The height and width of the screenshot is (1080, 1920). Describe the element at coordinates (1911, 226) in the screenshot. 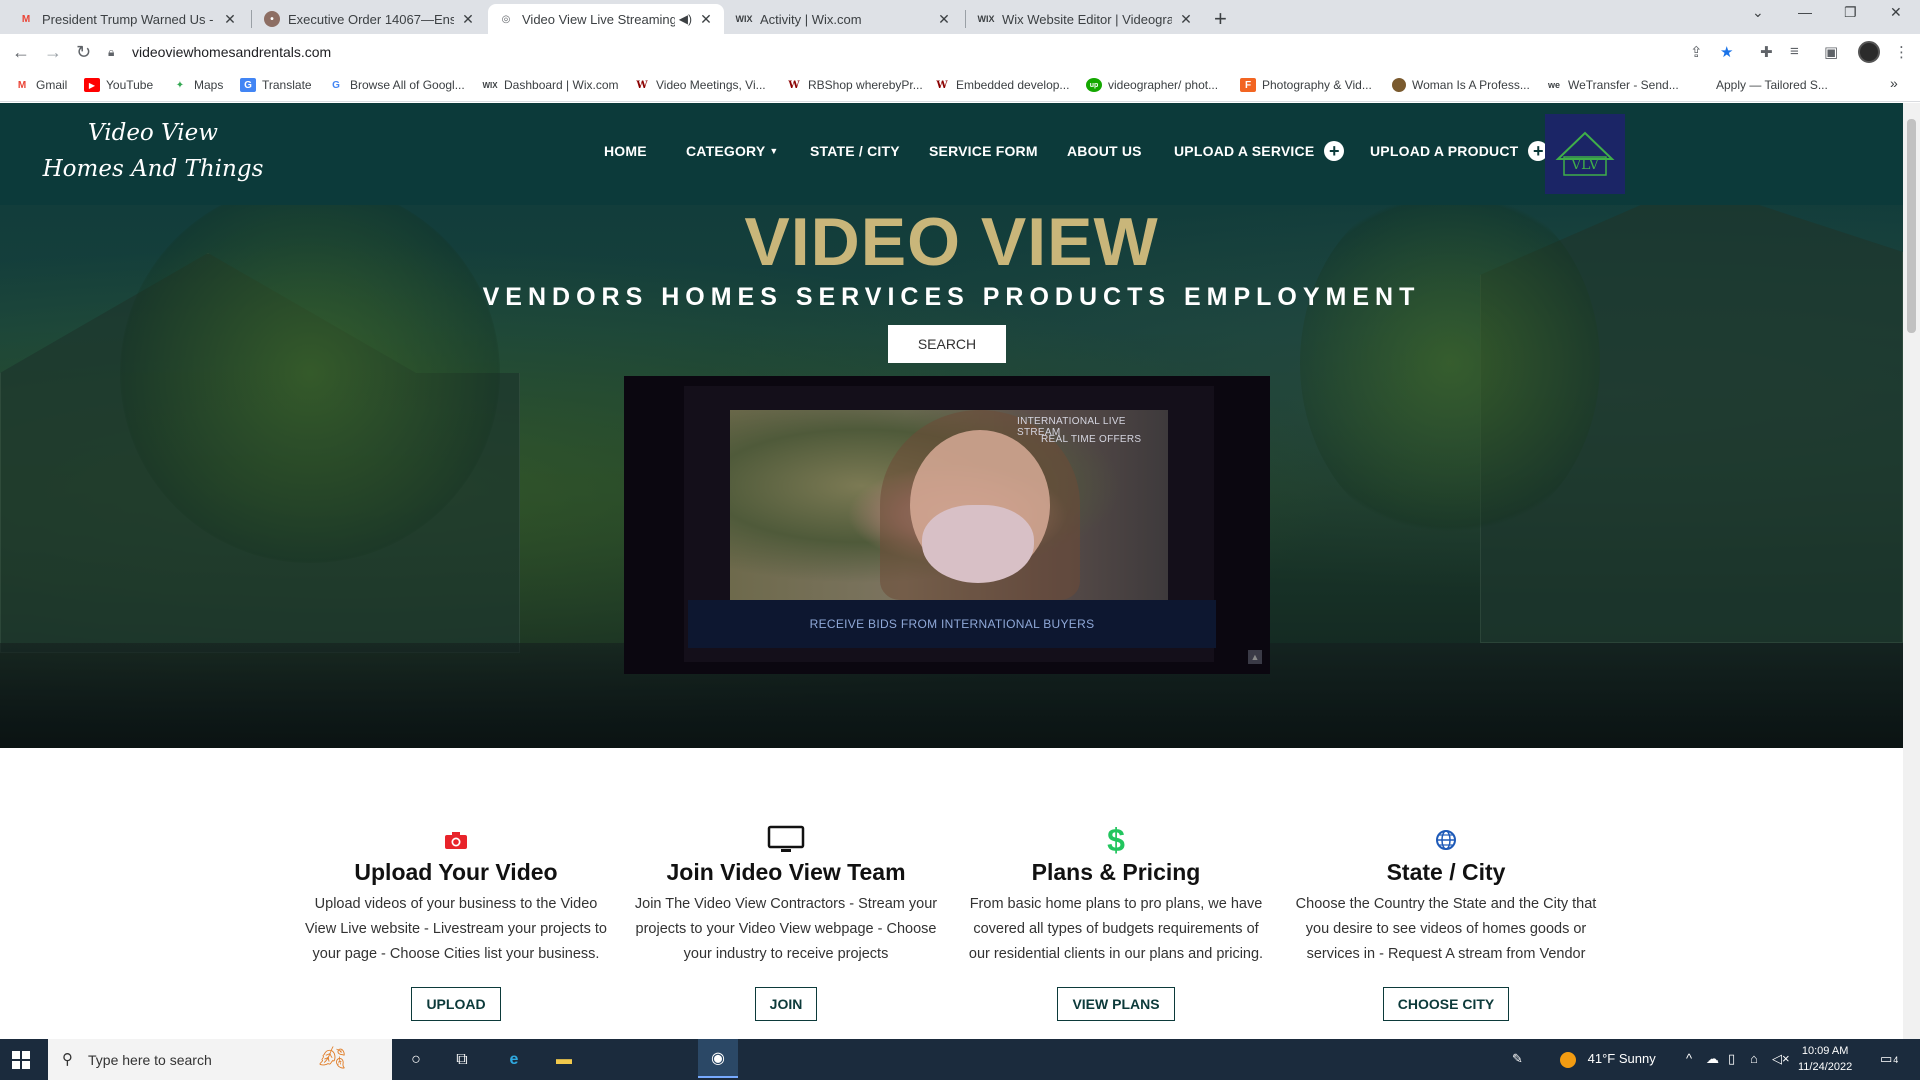

I see `scrollbar-thumb` at that location.